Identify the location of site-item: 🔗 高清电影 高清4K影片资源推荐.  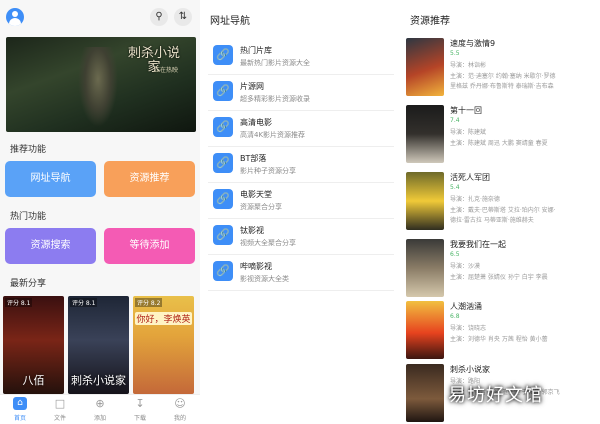
(301, 129).